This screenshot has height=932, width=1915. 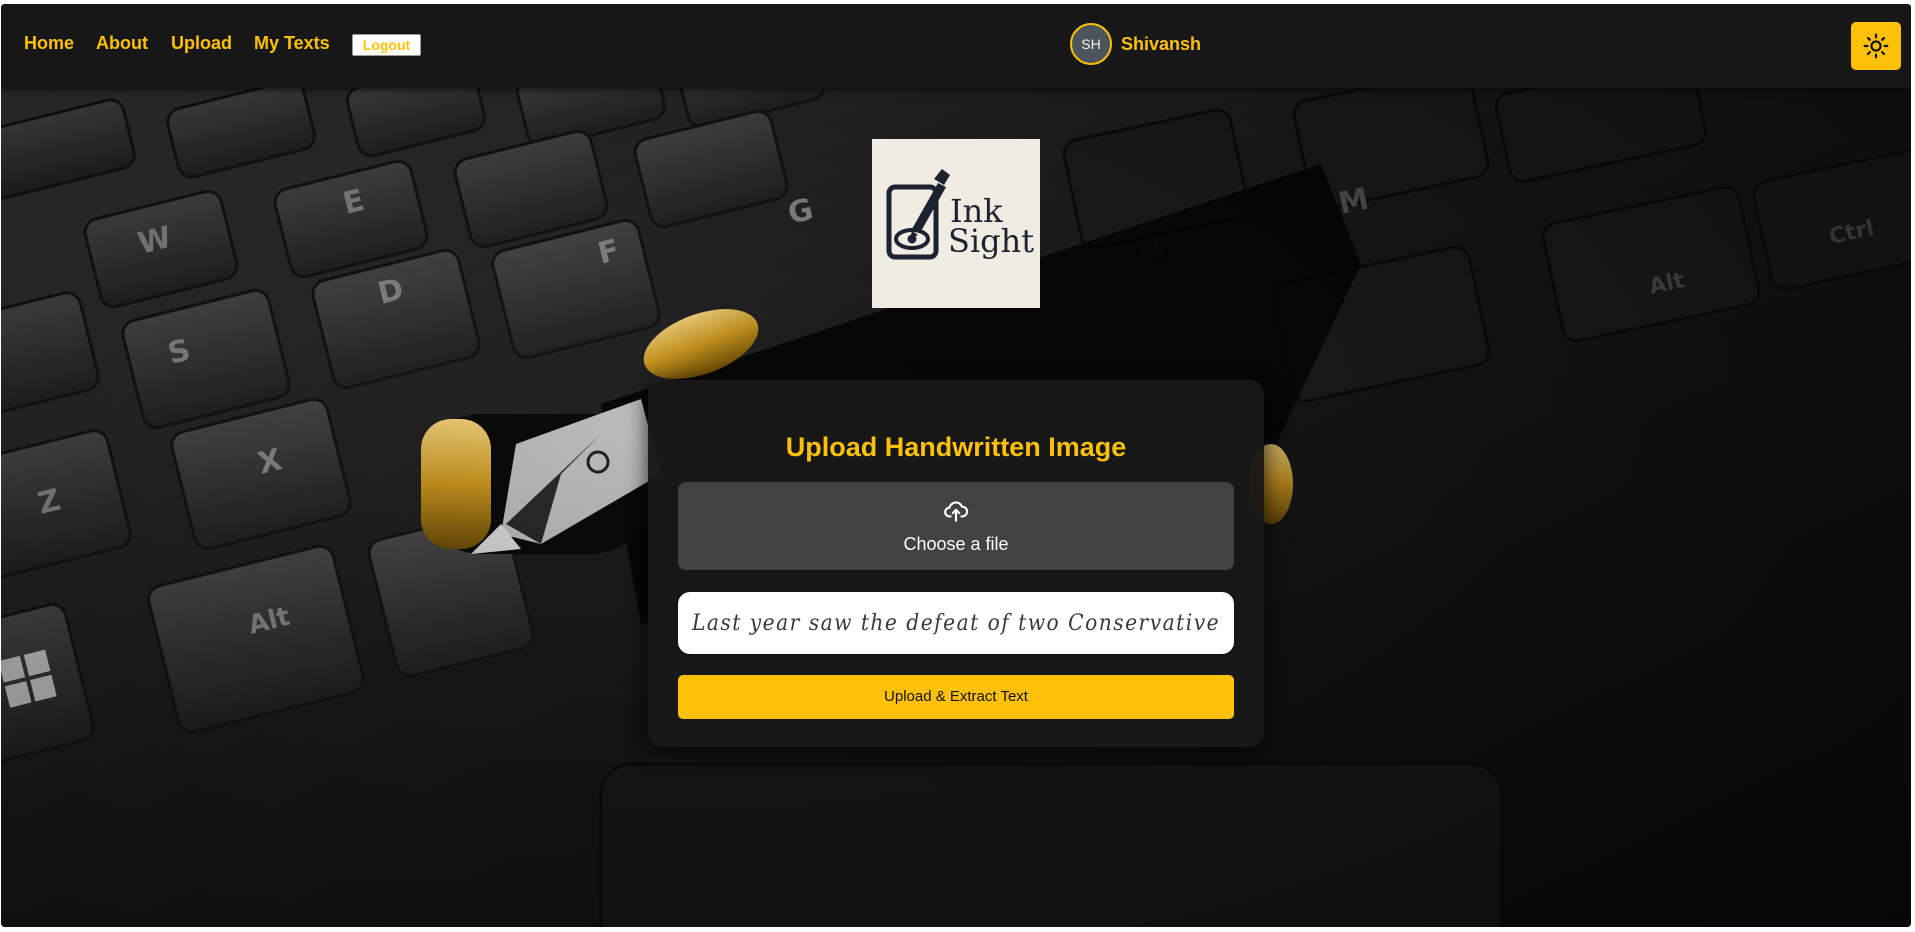 I want to click on user-profile: SH Shivansh, so click(x=1135, y=44).